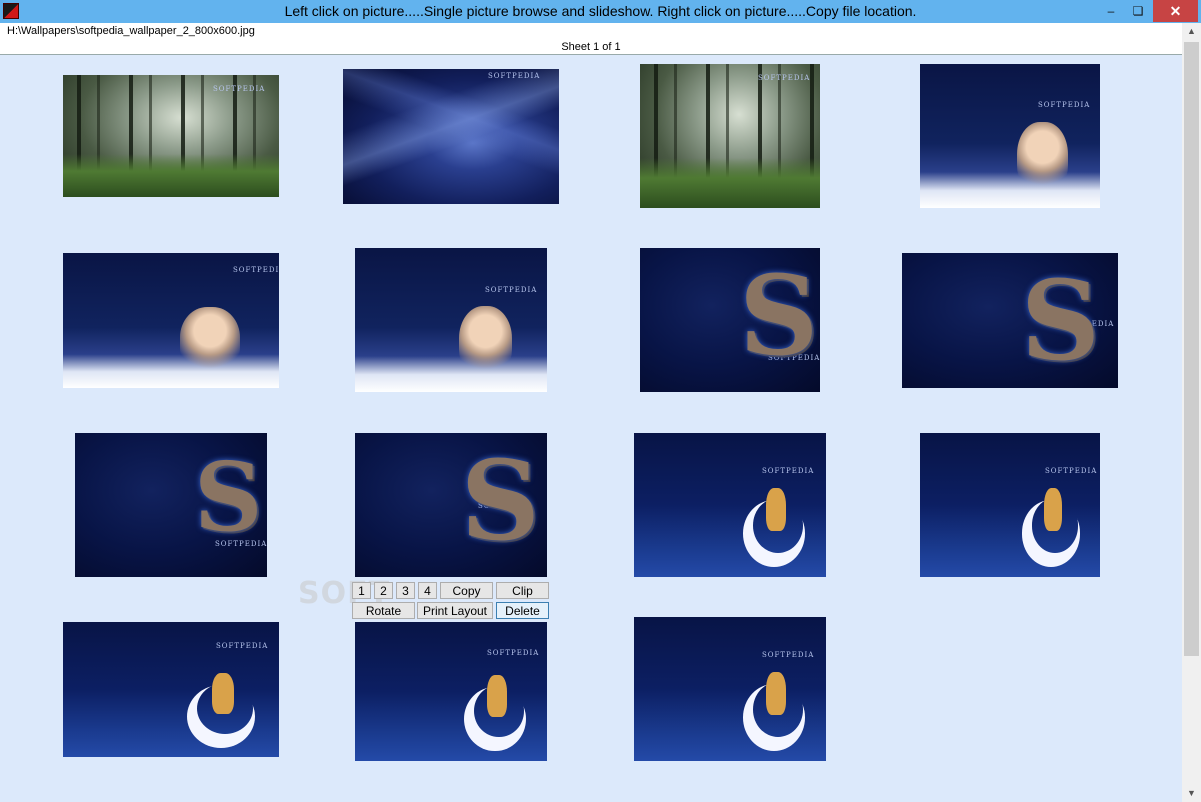 The image size is (1201, 802). I want to click on thumbnail-2: SOFTPEDIA, so click(451, 136).